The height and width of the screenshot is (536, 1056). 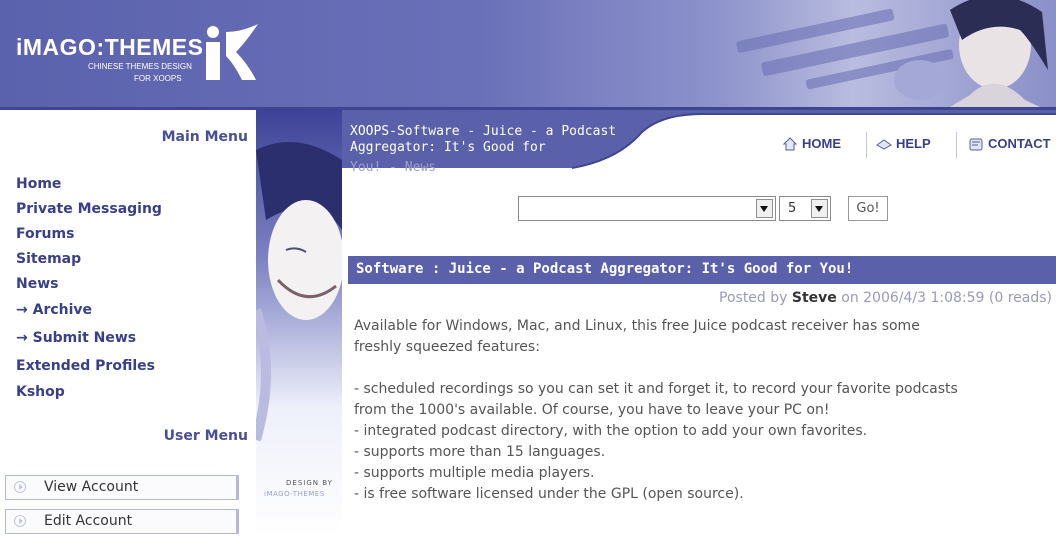 I want to click on posted-date: on 2006/4/3 1:08:59 (0 reads), so click(x=946, y=298).